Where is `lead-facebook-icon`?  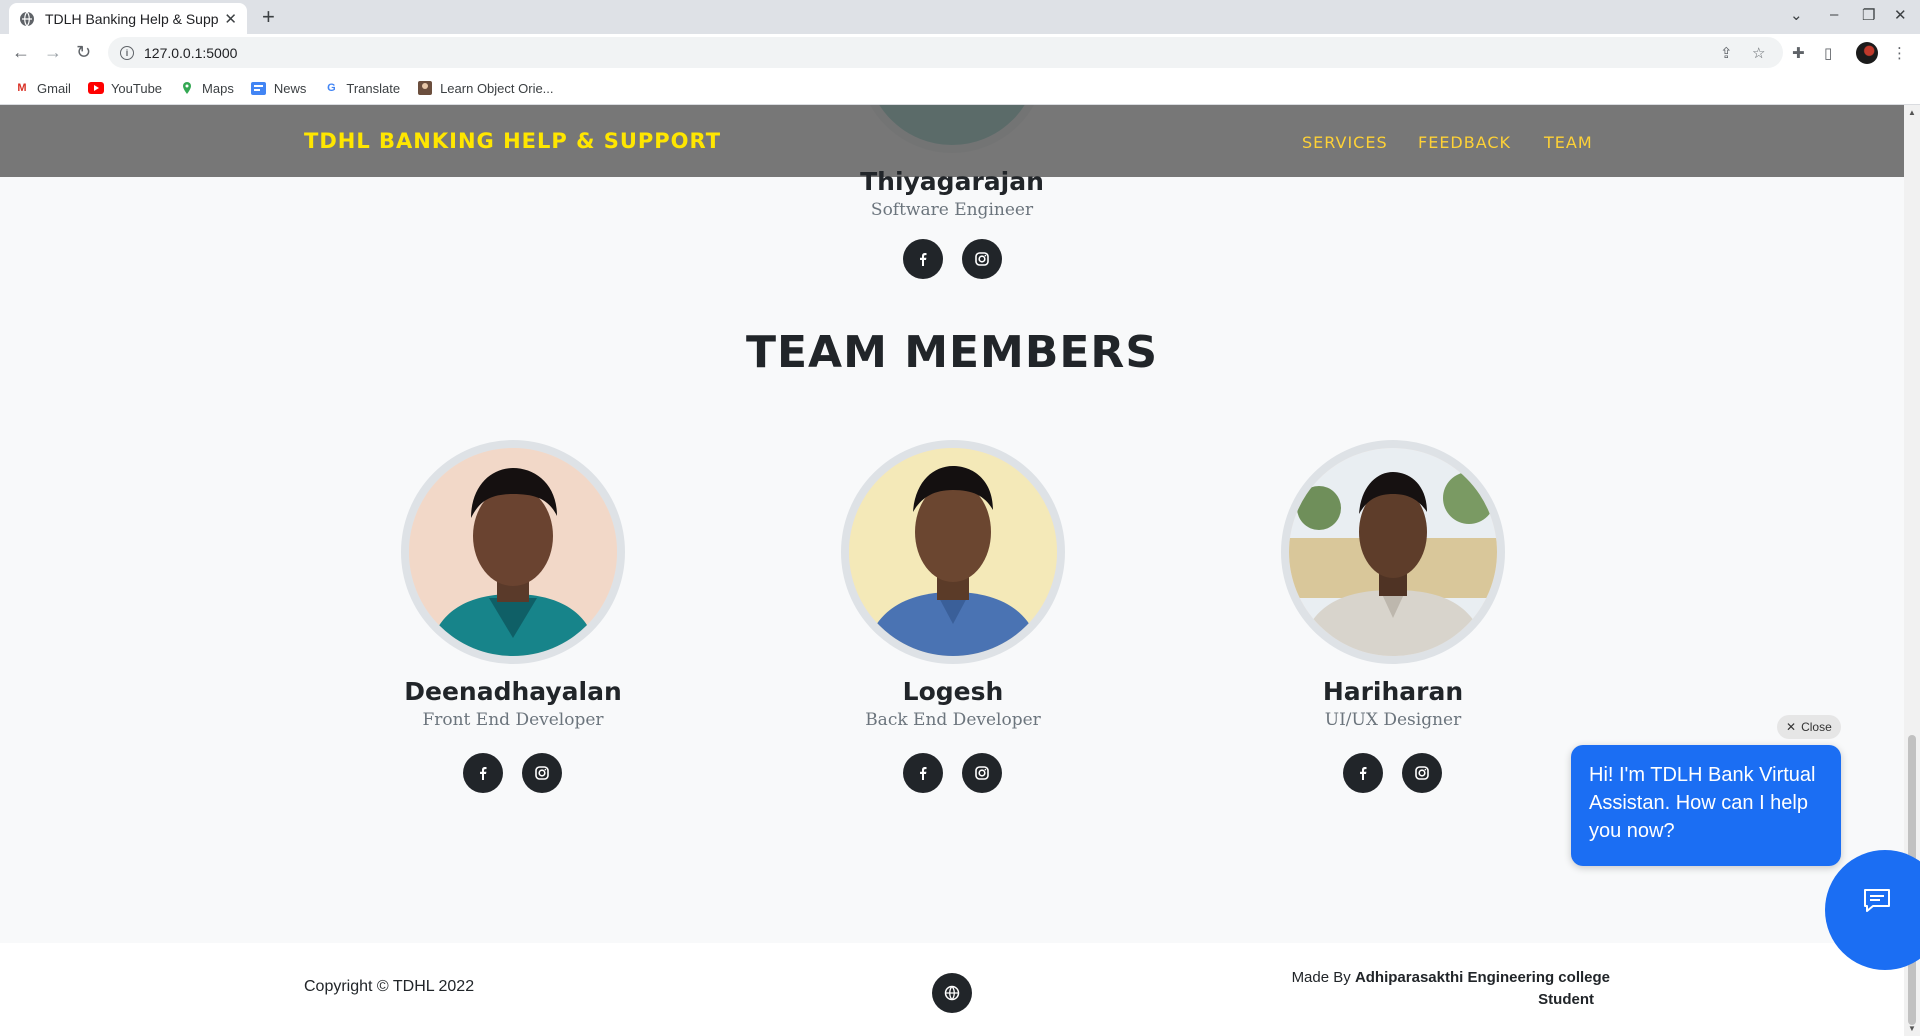 lead-facebook-icon is located at coordinates (923, 259).